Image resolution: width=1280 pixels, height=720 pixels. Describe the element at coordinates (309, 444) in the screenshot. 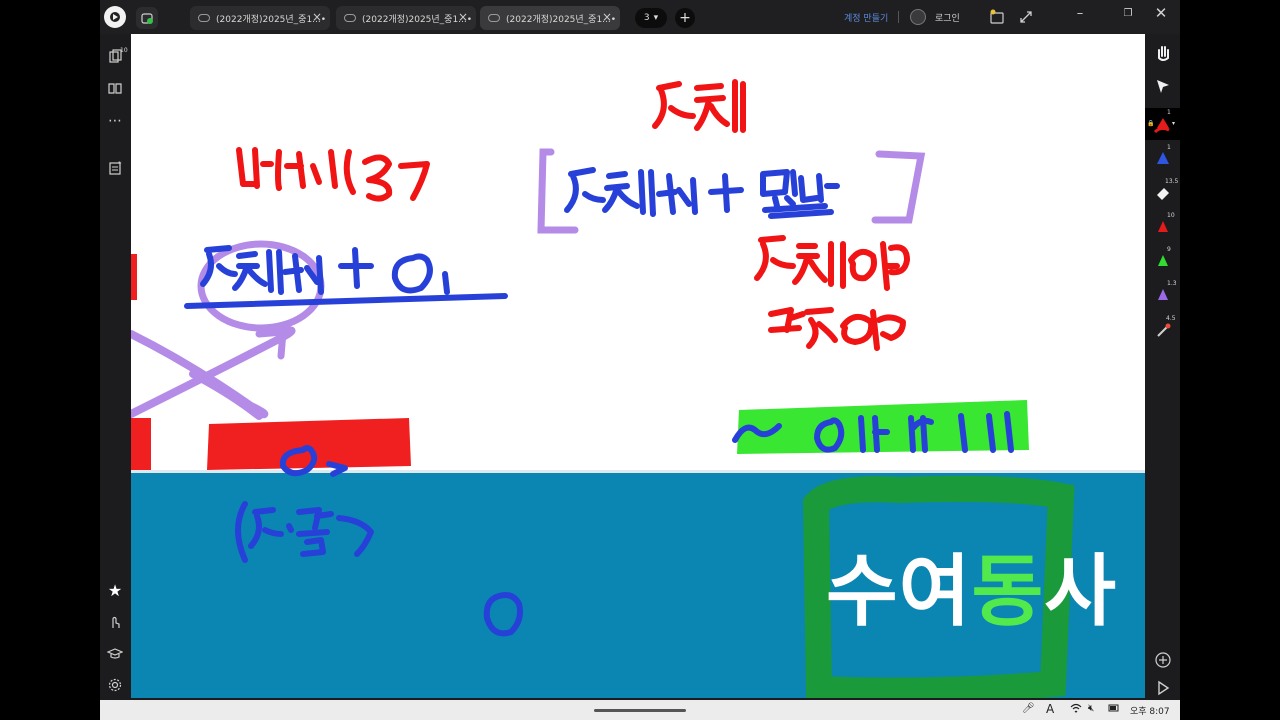

I see `red-highlight-block` at that location.